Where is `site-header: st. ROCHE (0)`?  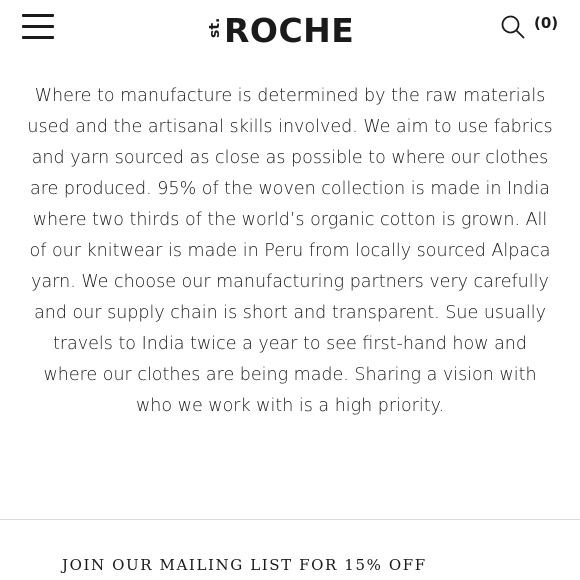
site-header: st. ROCHE (0) is located at coordinates (290, 31).